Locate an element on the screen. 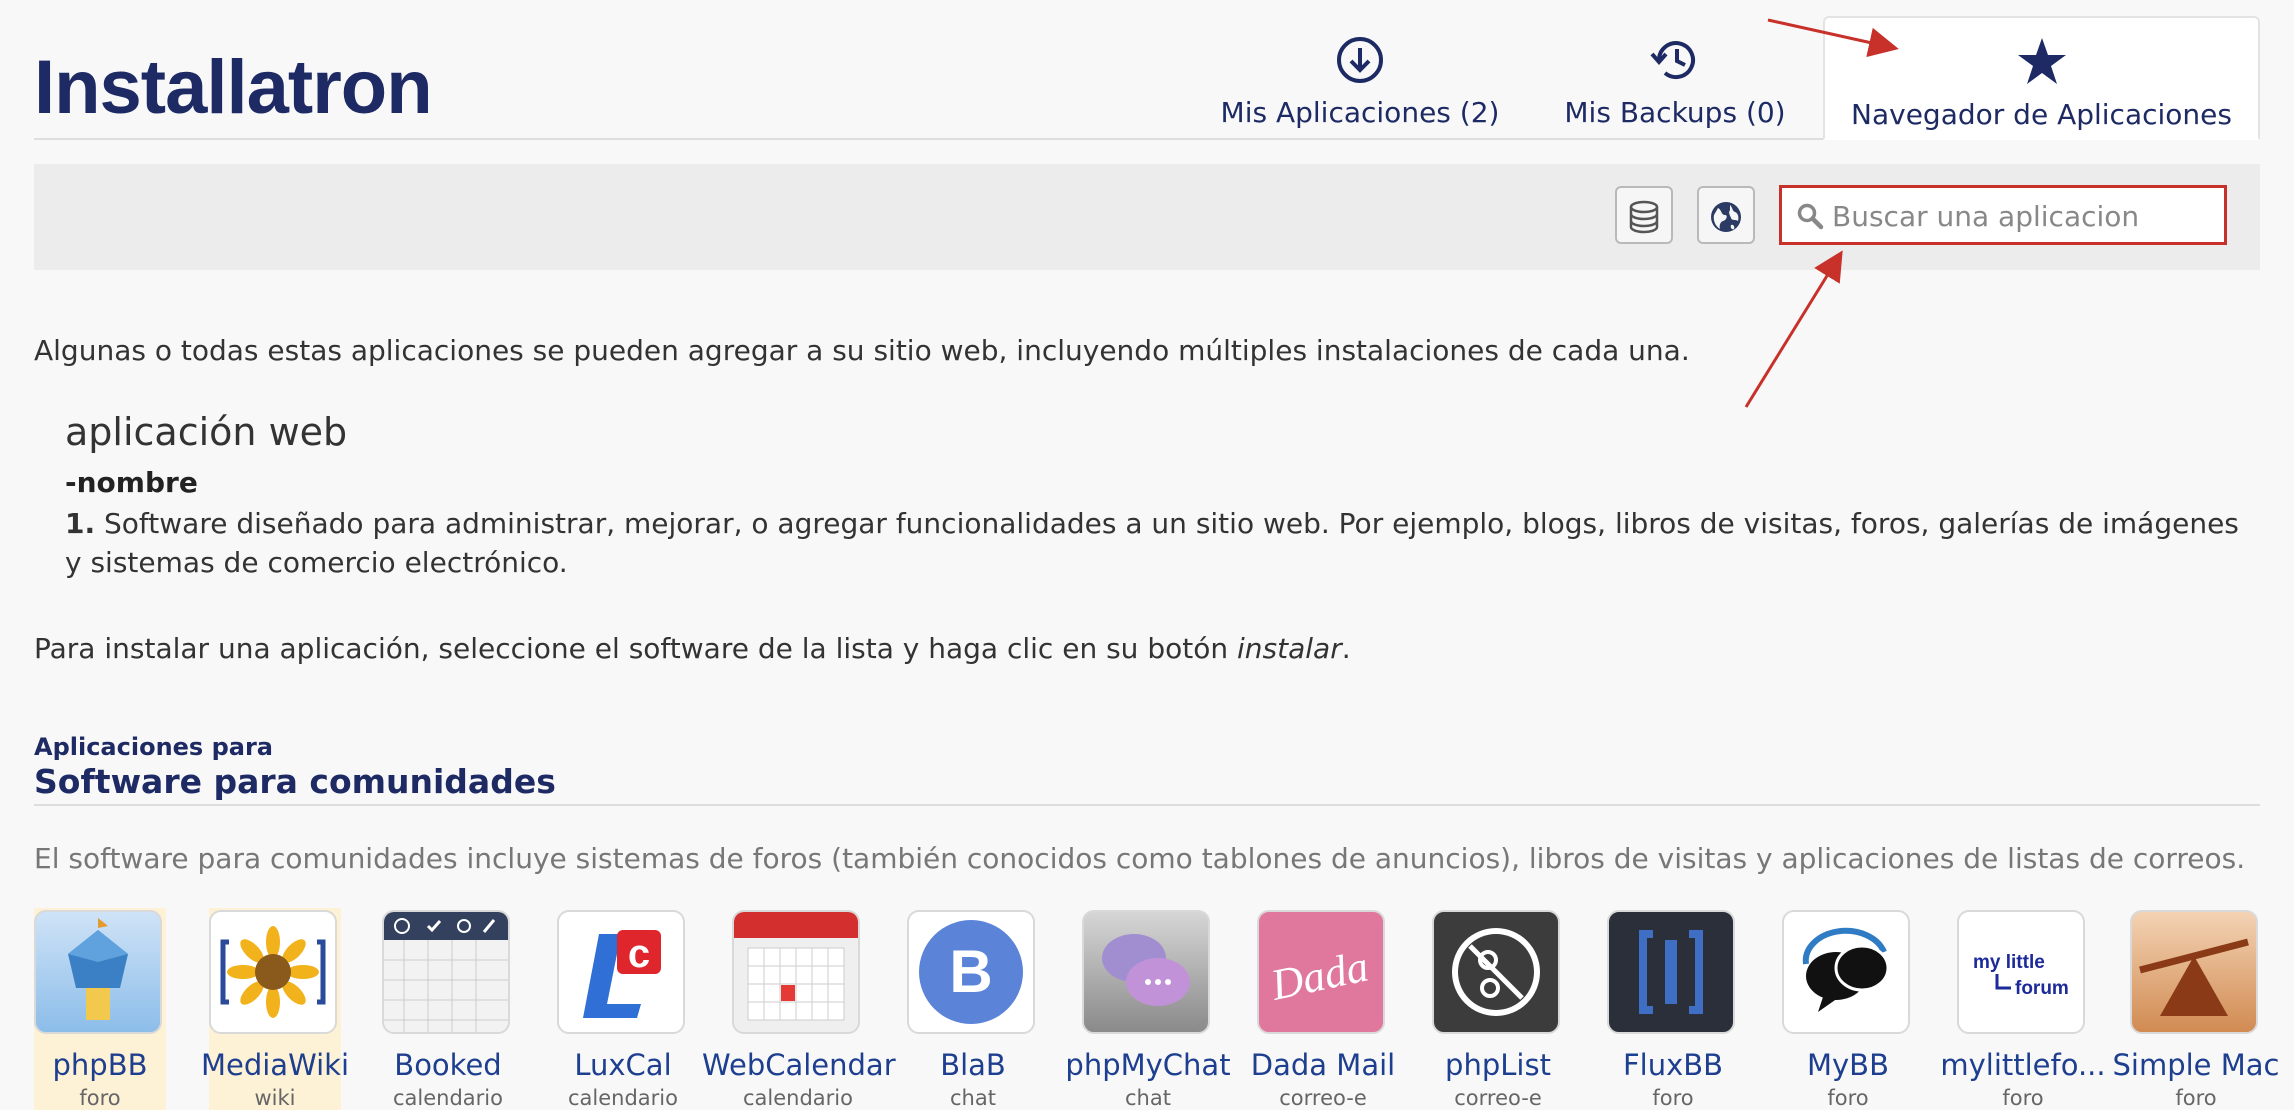 This screenshot has height=1110, width=2294. search-box is located at coordinates (2003, 215).